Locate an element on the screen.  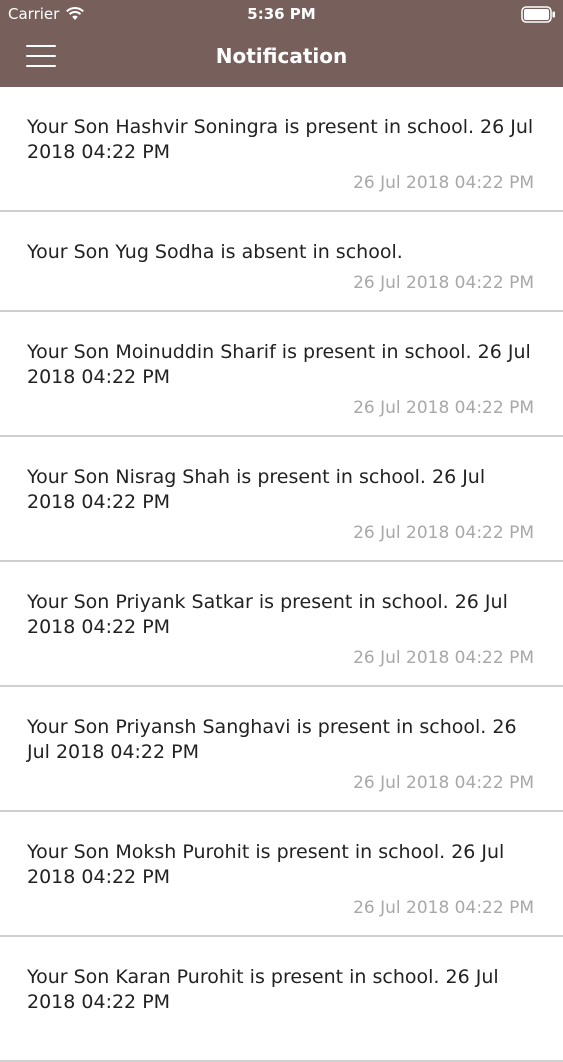
status-bar: Carrier 5:36 PM is located at coordinates (281, 14).